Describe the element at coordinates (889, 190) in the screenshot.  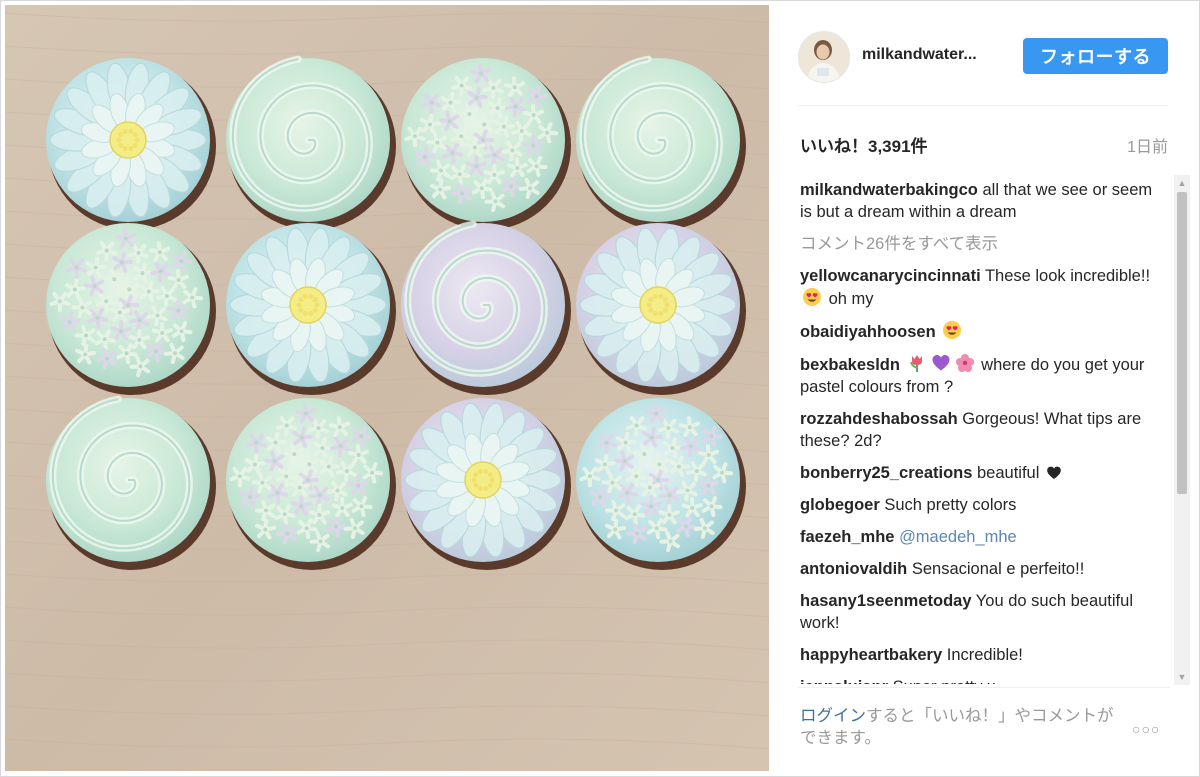
I see `caption-username: milkandwaterbakingco` at that location.